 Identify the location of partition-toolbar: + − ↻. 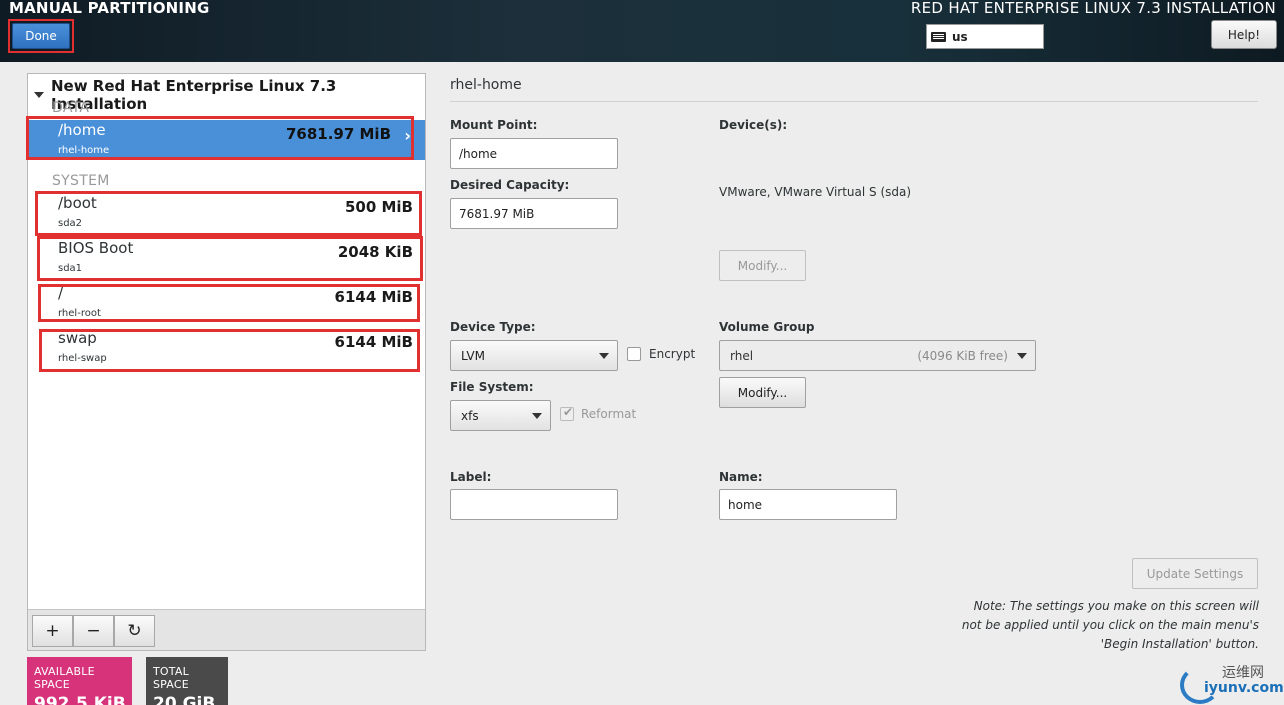
(226, 629).